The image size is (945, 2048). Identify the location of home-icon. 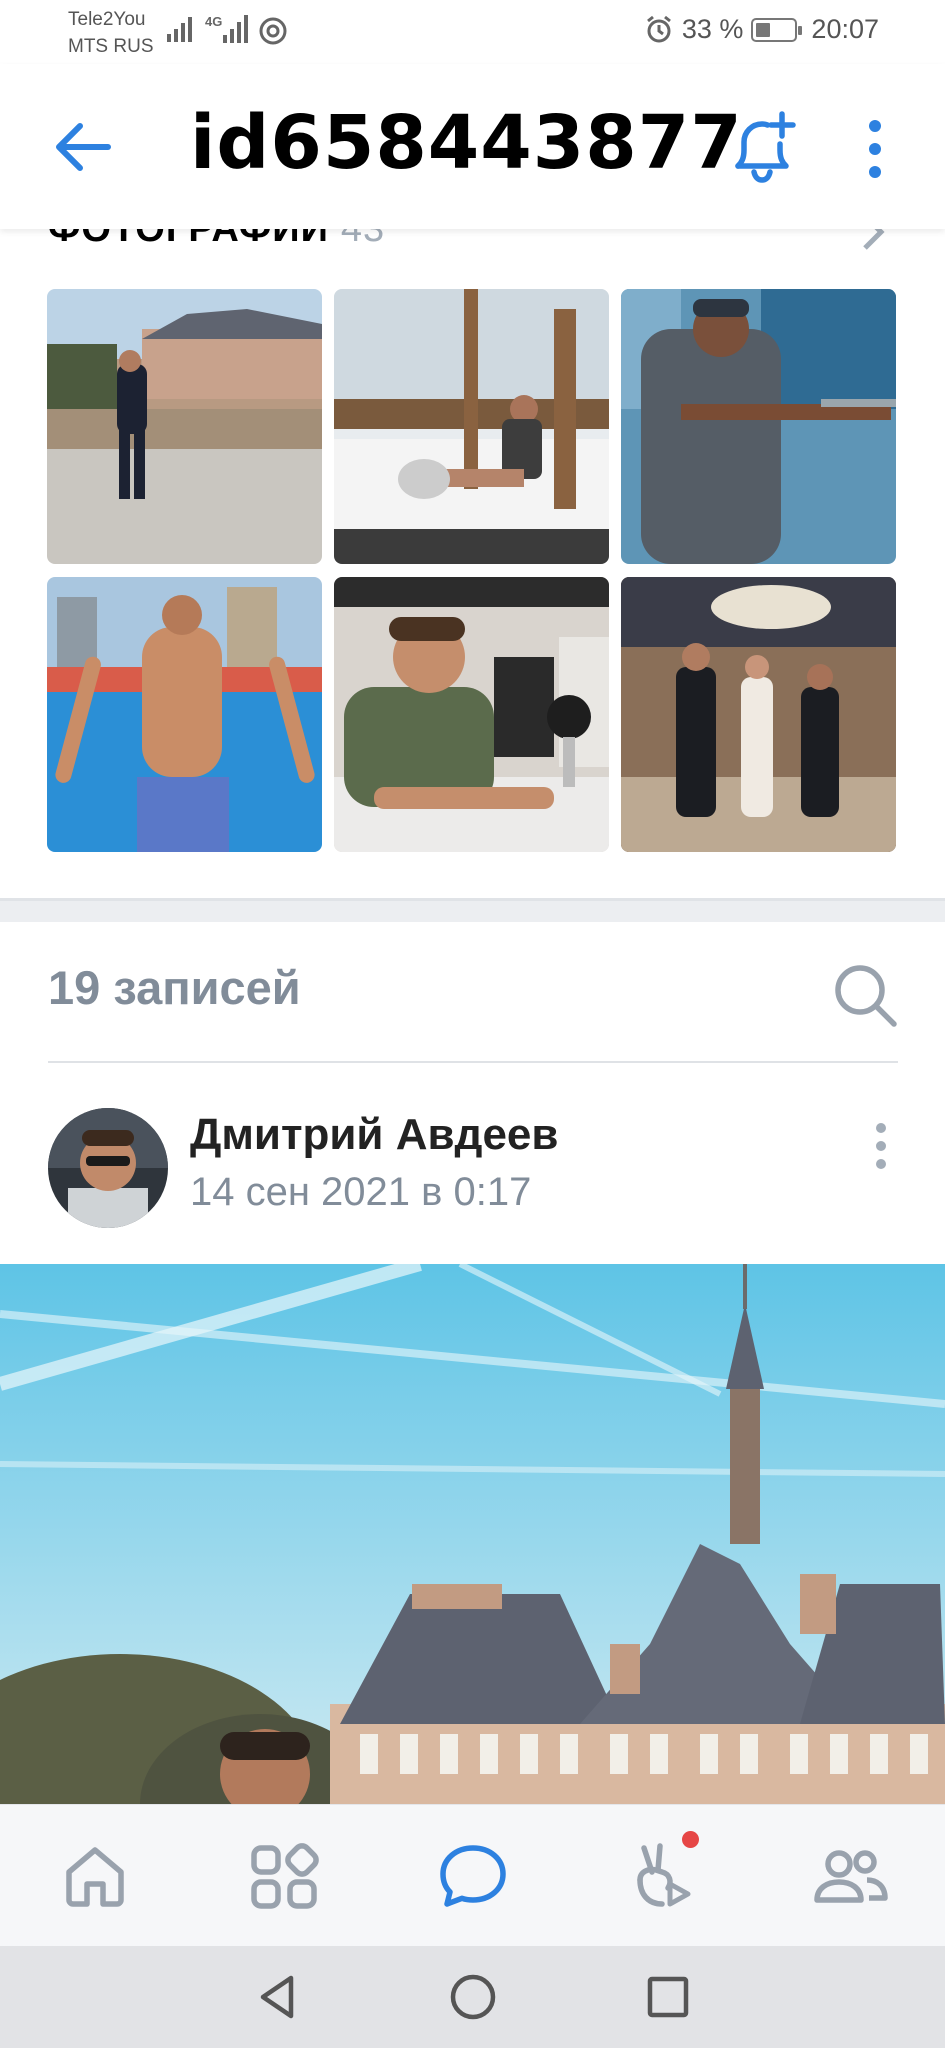
(94, 1876).